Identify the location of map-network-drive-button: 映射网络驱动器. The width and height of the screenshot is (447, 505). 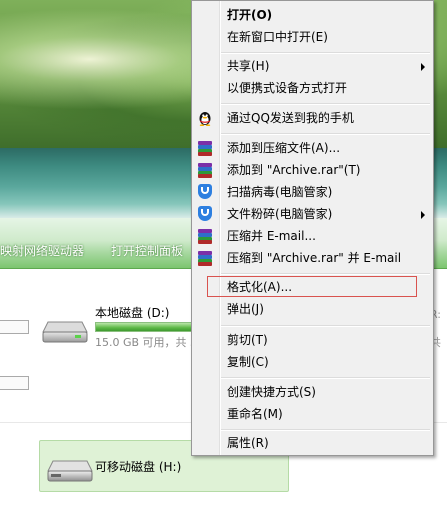
(42, 250).